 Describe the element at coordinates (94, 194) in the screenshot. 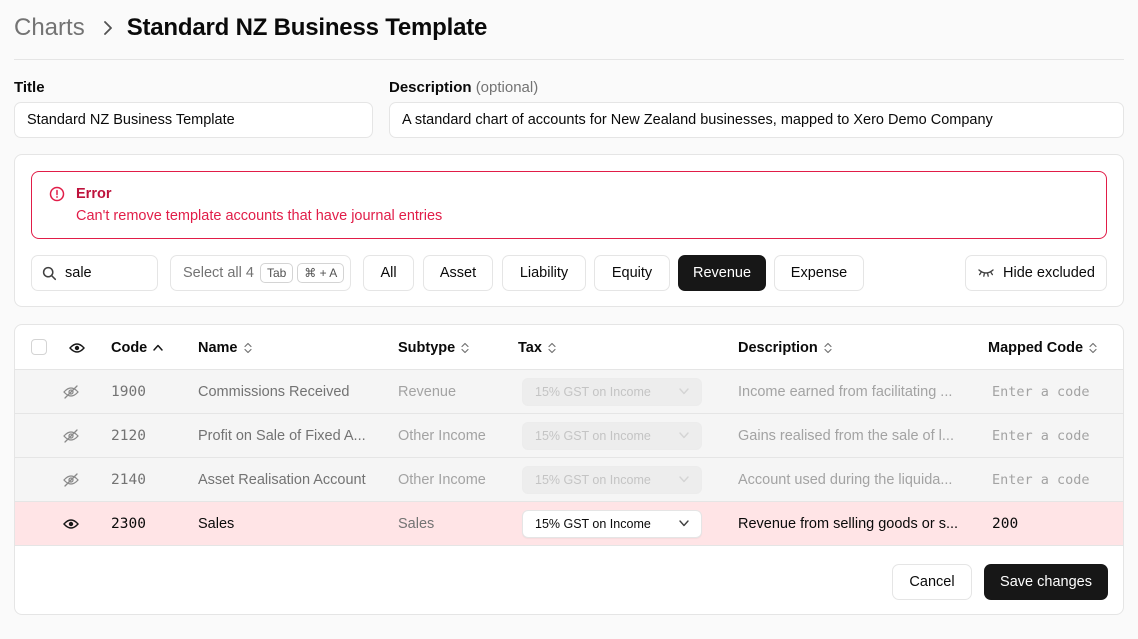

I see `alert-title: Error` at that location.